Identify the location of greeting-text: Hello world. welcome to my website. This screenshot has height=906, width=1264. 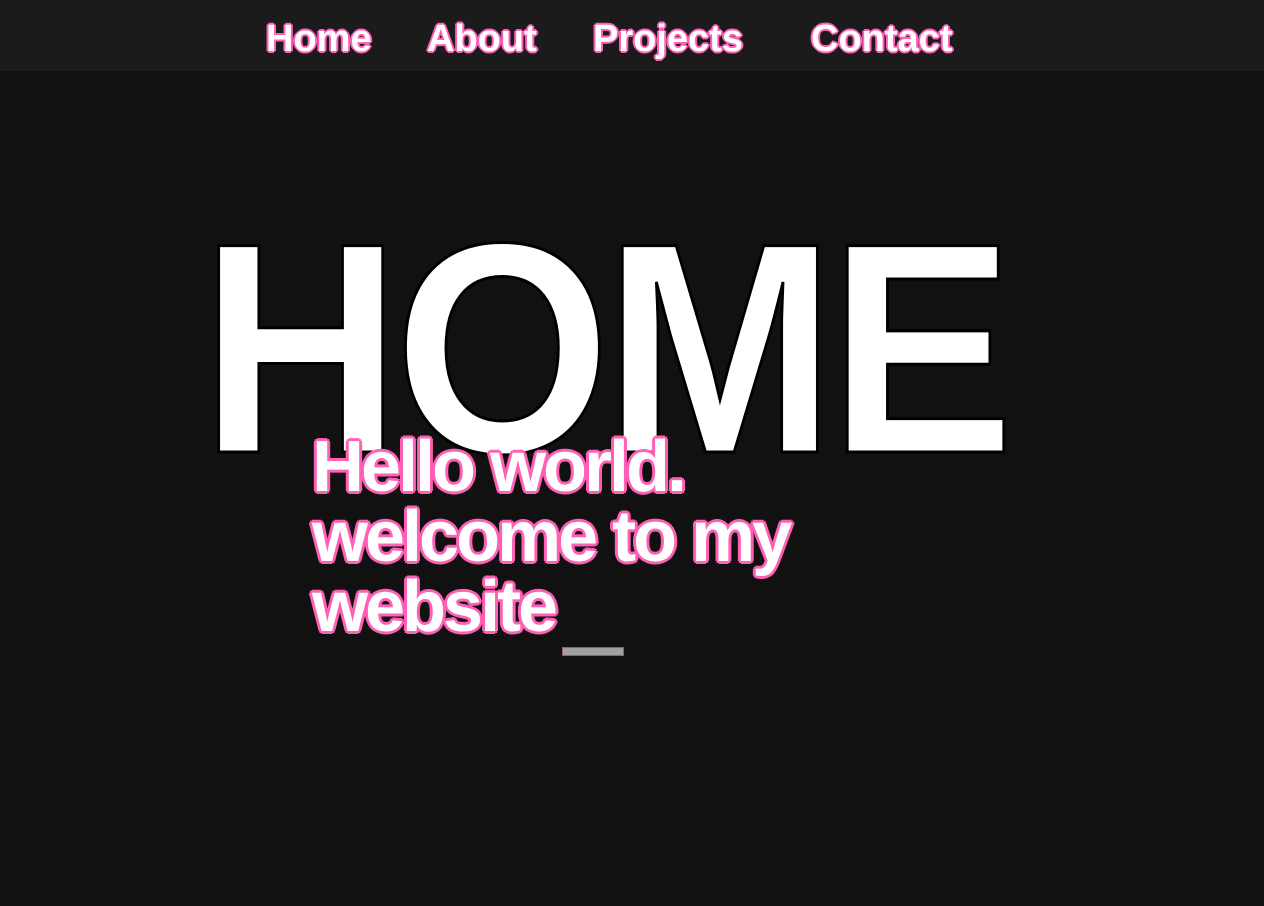
(592, 537).